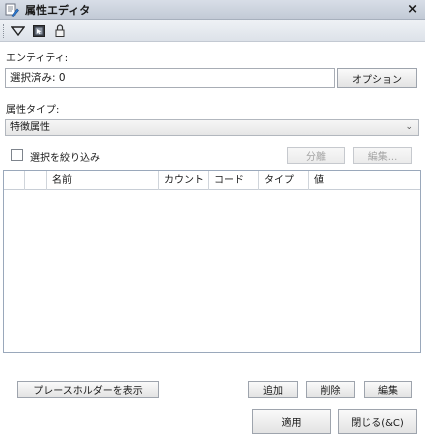  Describe the element at coordinates (388, 389) in the screenshot. I see `edit-button: 編集` at that location.